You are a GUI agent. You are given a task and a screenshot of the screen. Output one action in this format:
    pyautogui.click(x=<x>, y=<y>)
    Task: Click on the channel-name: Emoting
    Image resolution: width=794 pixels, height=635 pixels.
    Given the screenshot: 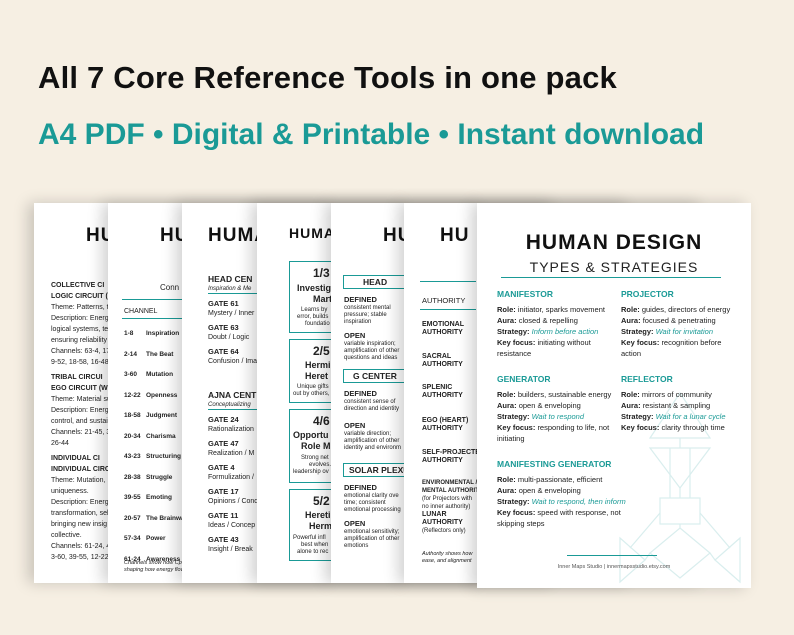 What is the action you would take?
    pyautogui.click(x=159, y=497)
    